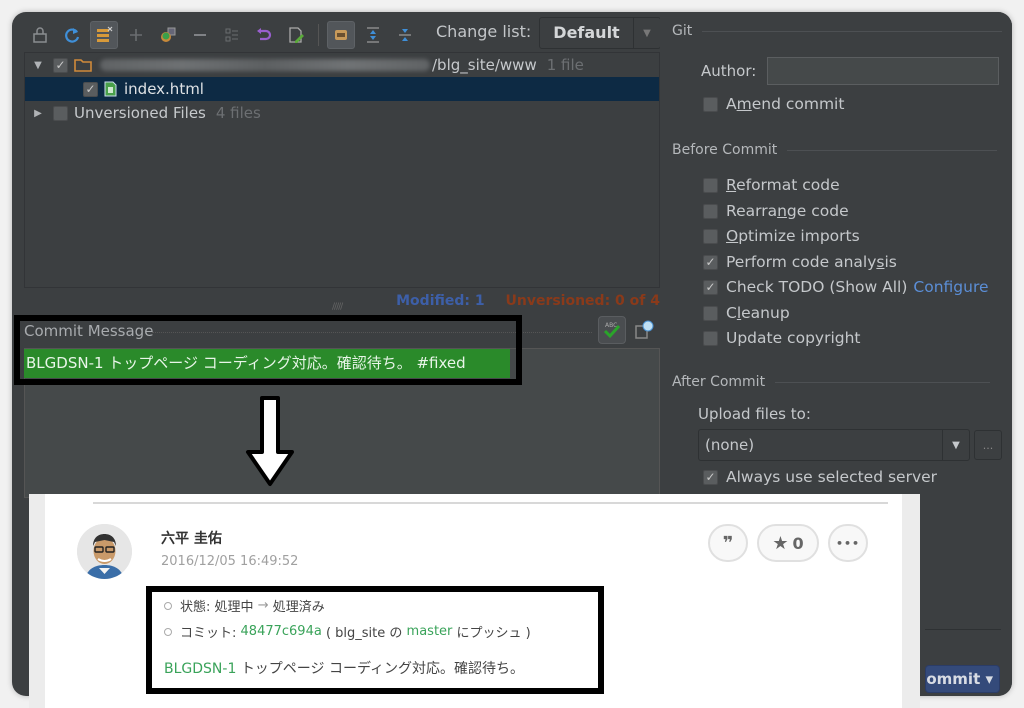  I want to click on cleanup-option: Cleanup, so click(746, 313).